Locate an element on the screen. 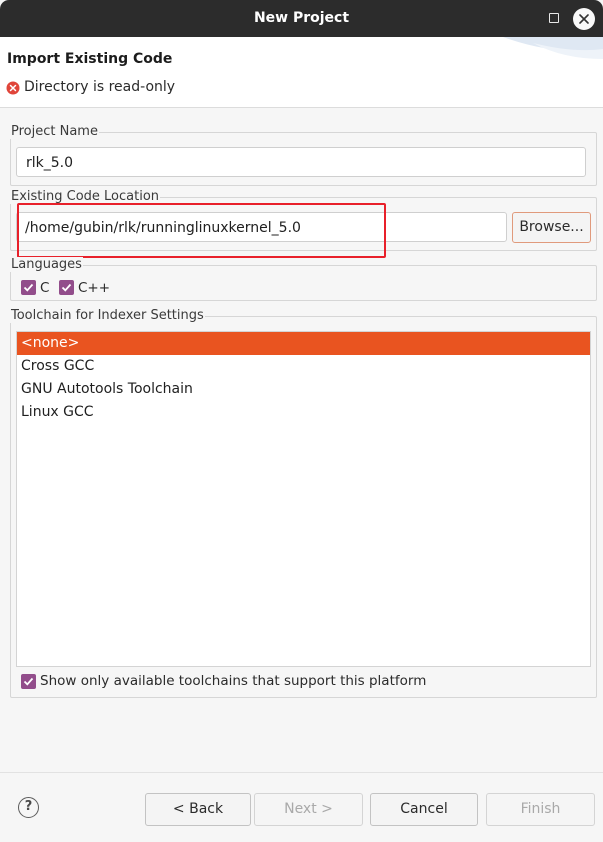 The height and width of the screenshot is (842, 603). next-button: Next > is located at coordinates (308, 809).